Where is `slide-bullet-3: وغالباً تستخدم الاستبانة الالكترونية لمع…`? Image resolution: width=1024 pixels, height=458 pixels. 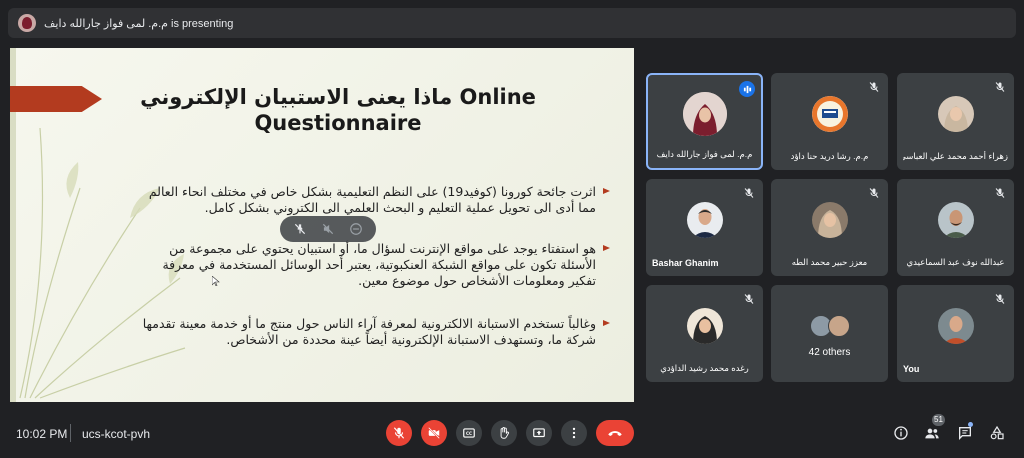
slide-bullet-3: وغالباً تستخدم الاستبانة الالكترونية لمع… is located at coordinates (366, 332).